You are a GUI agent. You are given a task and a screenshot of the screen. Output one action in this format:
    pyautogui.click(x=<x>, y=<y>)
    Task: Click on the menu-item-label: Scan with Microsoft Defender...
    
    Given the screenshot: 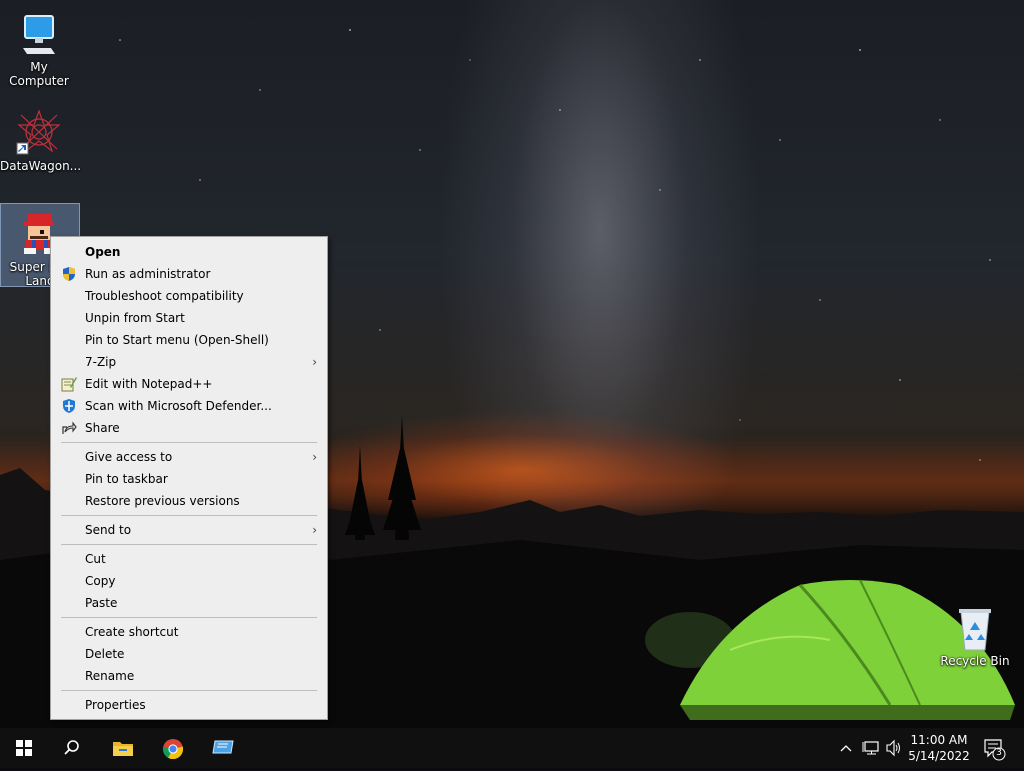 What is the action you would take?
    pyautogui.click(x=178, y=406)
    